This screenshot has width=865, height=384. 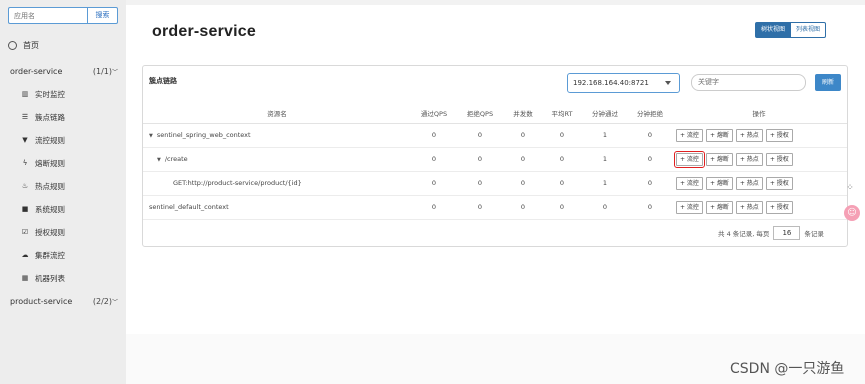 I want to click on pagination-suffix: 条记录, so click(x=814, y=234).